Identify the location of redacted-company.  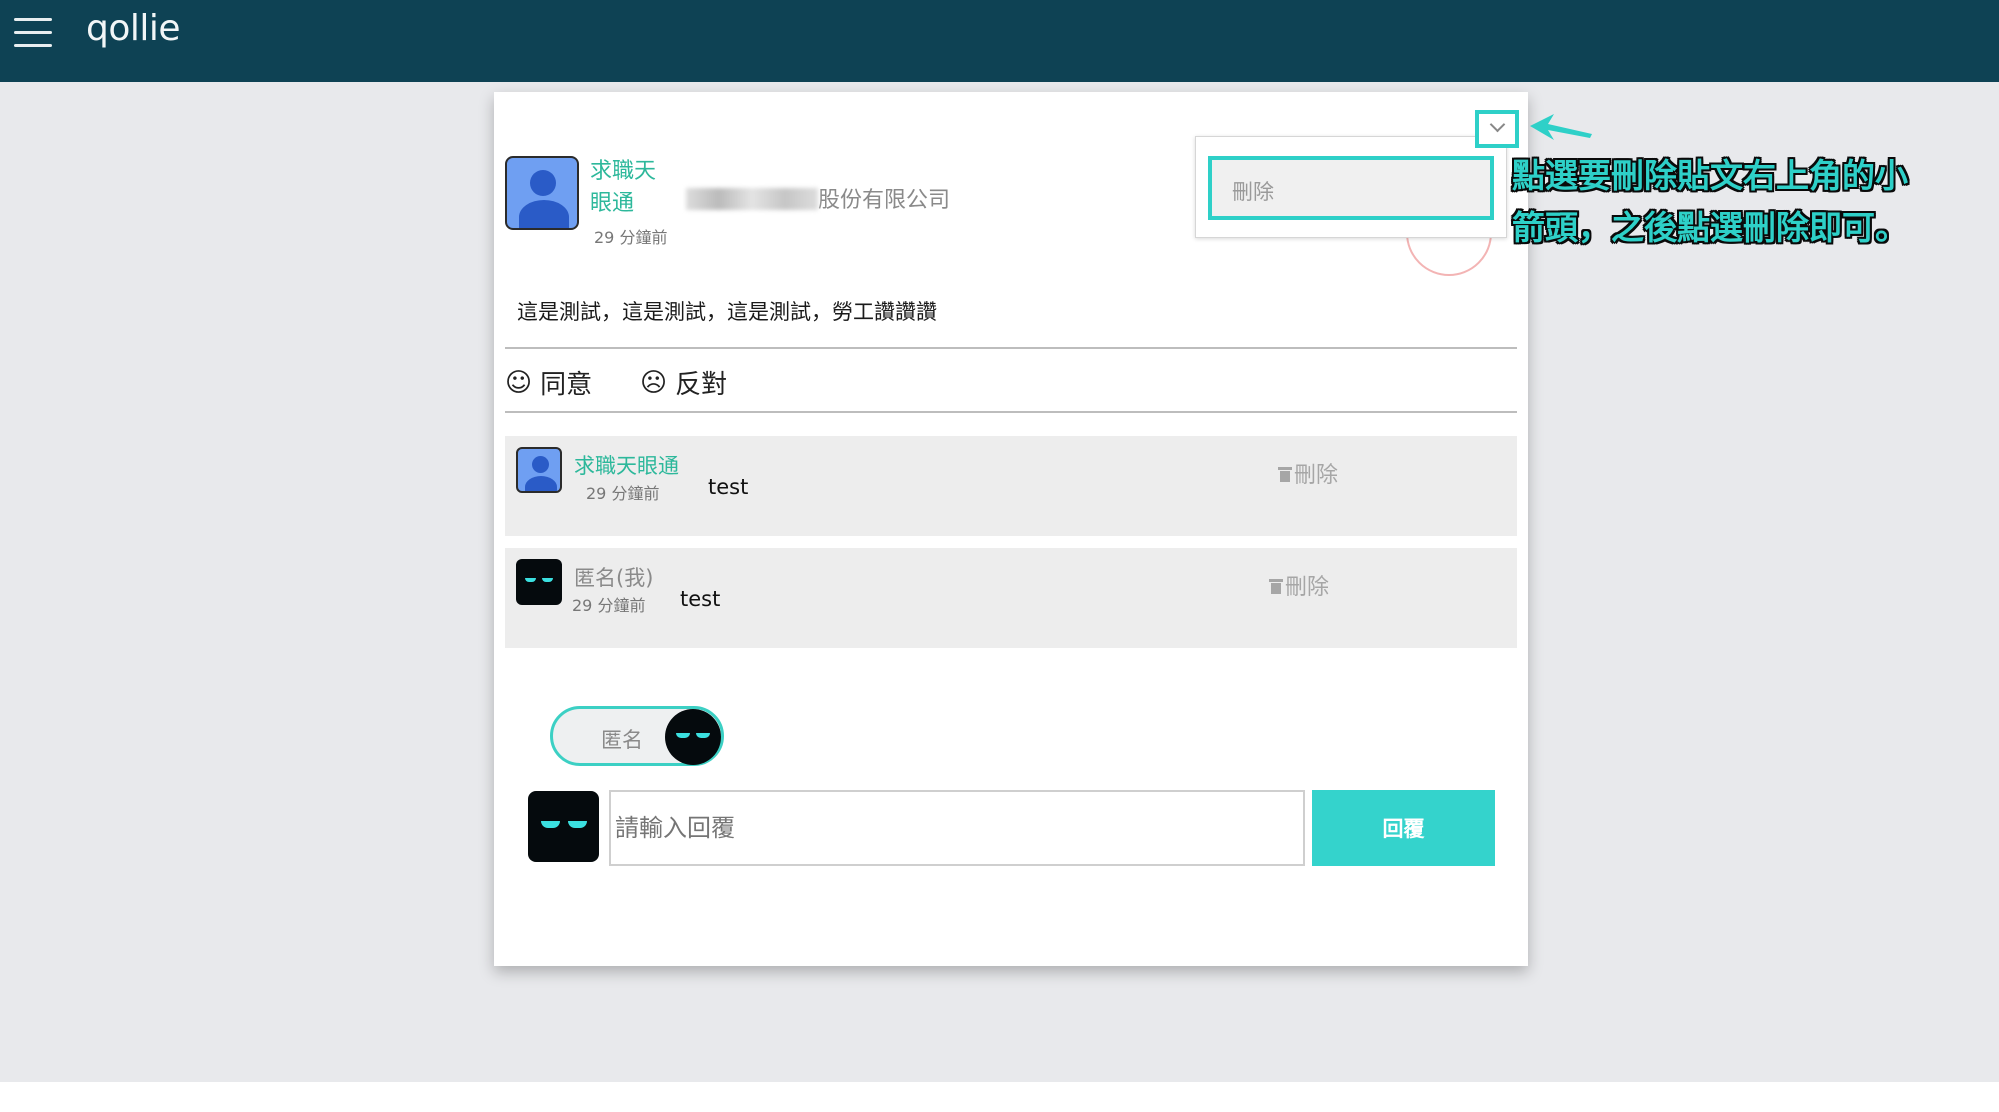
(752, 199).